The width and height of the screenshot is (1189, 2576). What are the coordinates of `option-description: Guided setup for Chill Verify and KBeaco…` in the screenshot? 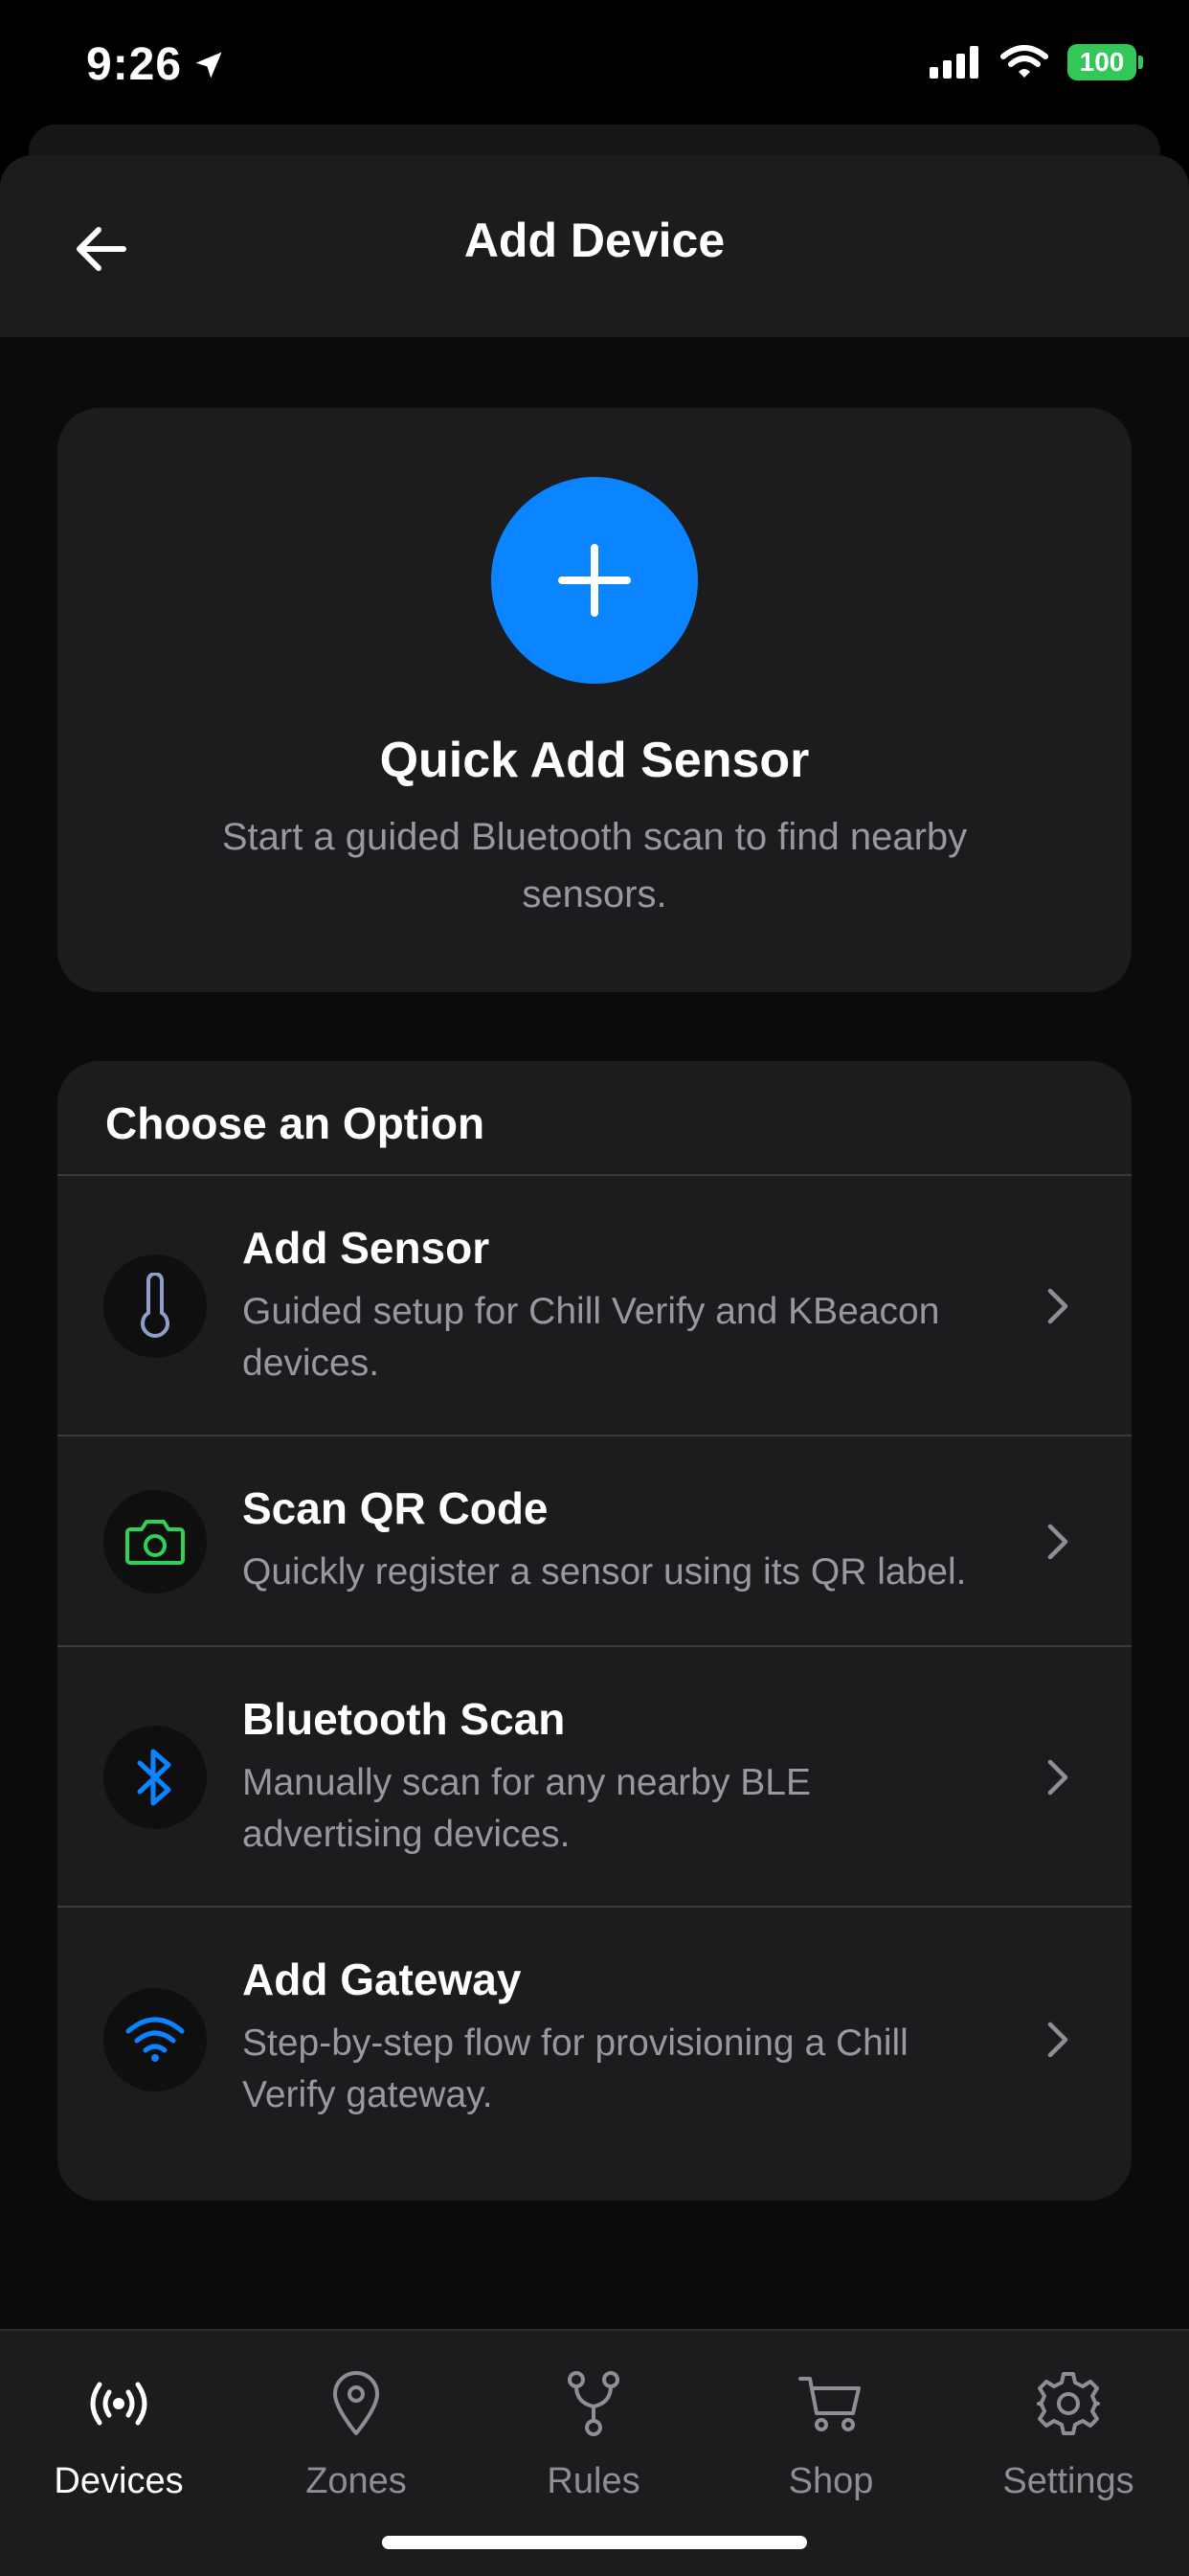 It's located at (625, 1338).